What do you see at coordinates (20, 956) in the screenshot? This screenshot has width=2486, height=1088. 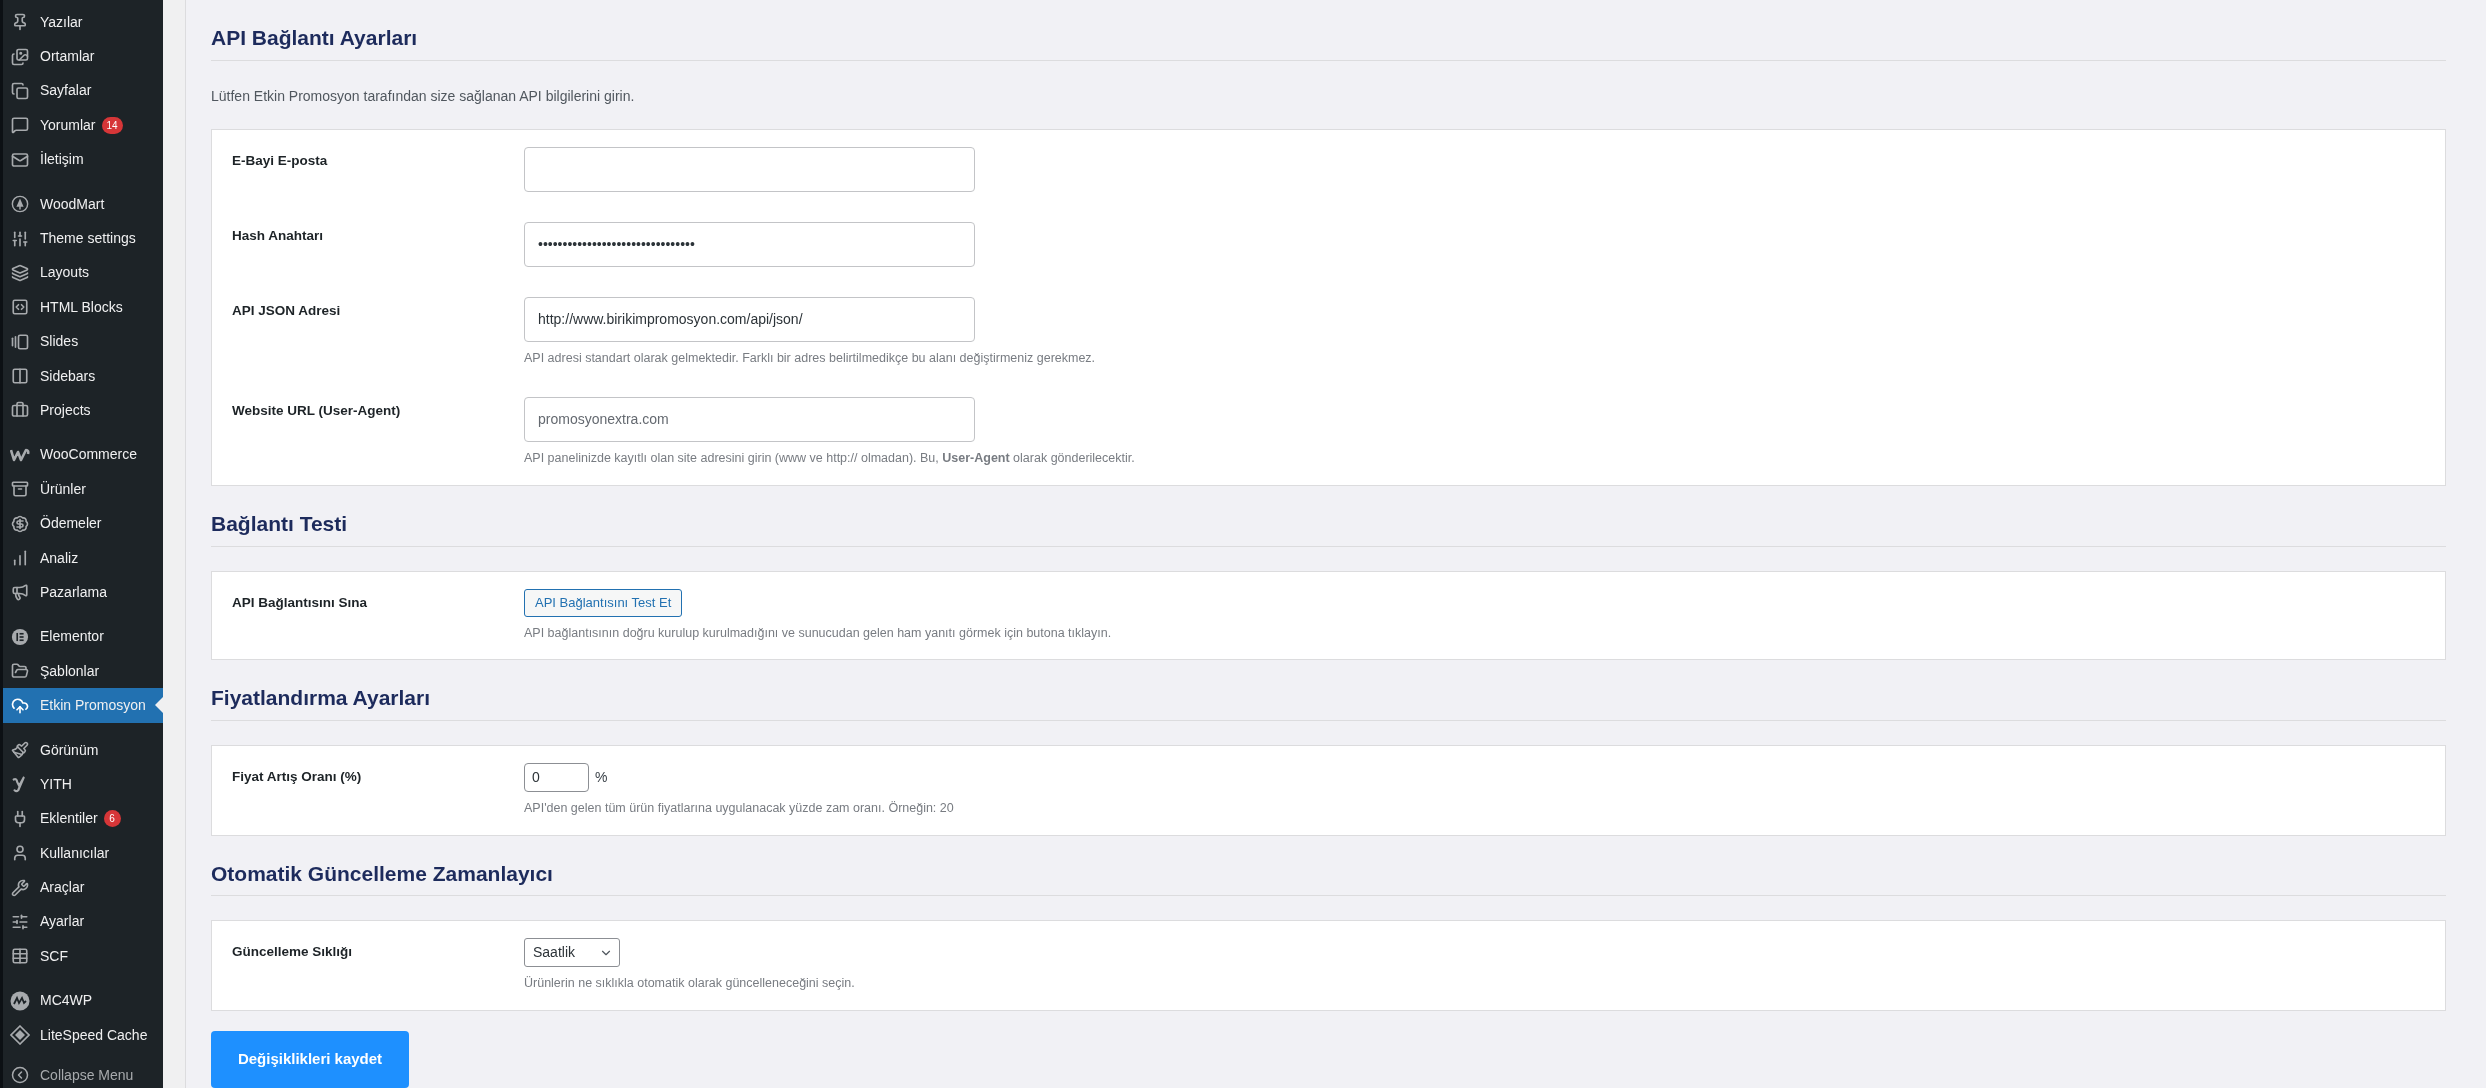 I see `table-icon` at bounding box center [20, 956].